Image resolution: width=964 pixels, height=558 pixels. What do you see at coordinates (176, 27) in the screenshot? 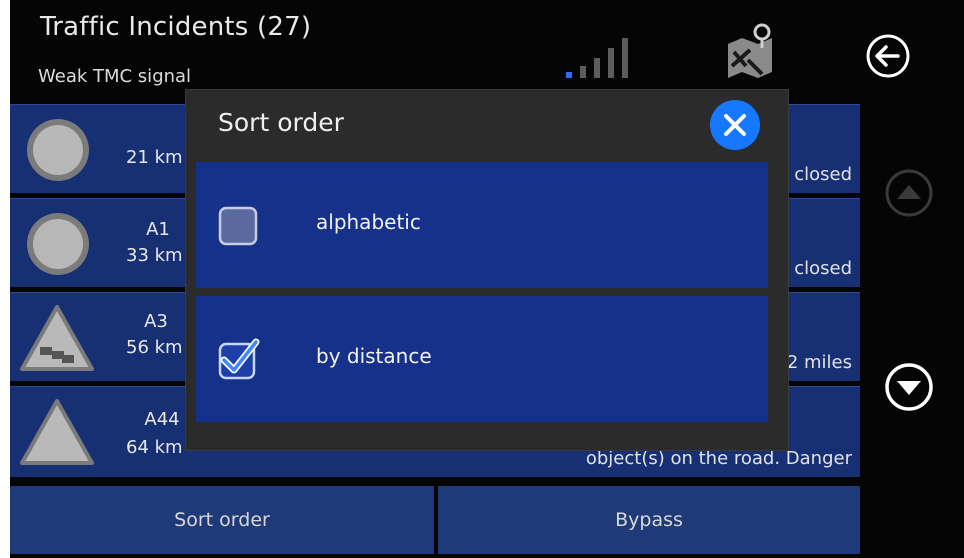
I see `page-title: Traffic Incidents (27)` at bounding box center [176, 27].